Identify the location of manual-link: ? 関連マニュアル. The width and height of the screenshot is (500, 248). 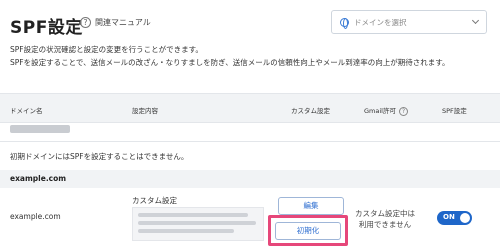
(115, 22).